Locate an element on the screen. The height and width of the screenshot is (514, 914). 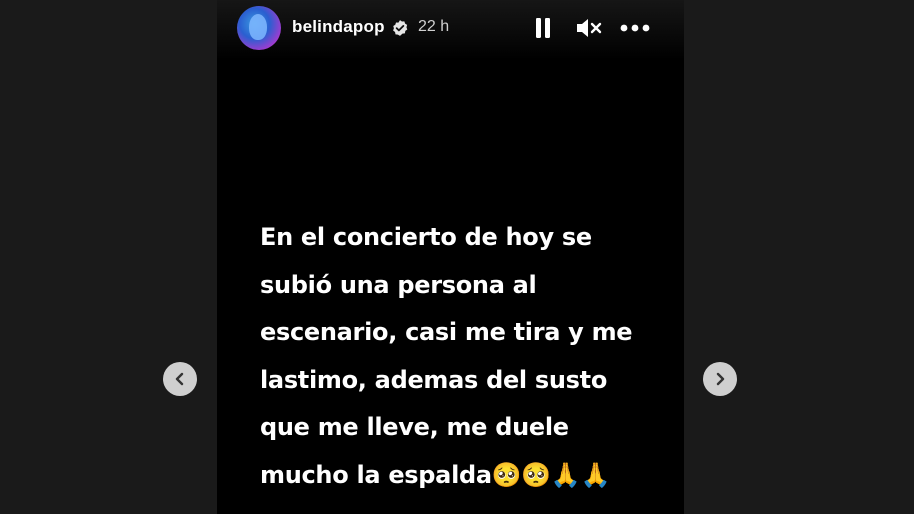
more-options-button is located at coordinates (635, 28).